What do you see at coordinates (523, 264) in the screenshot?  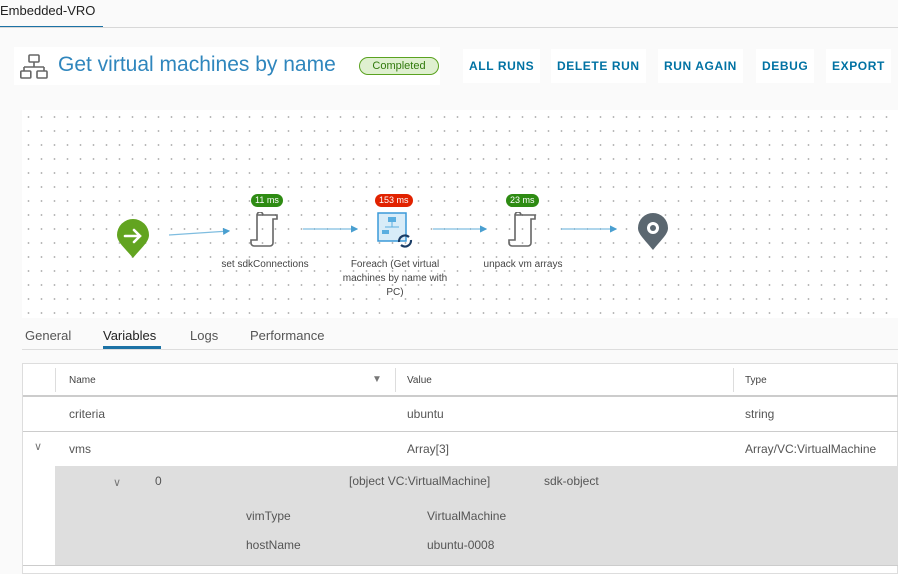 I see `node-label: unpack vm arrays` at bounding box center [523, 264].